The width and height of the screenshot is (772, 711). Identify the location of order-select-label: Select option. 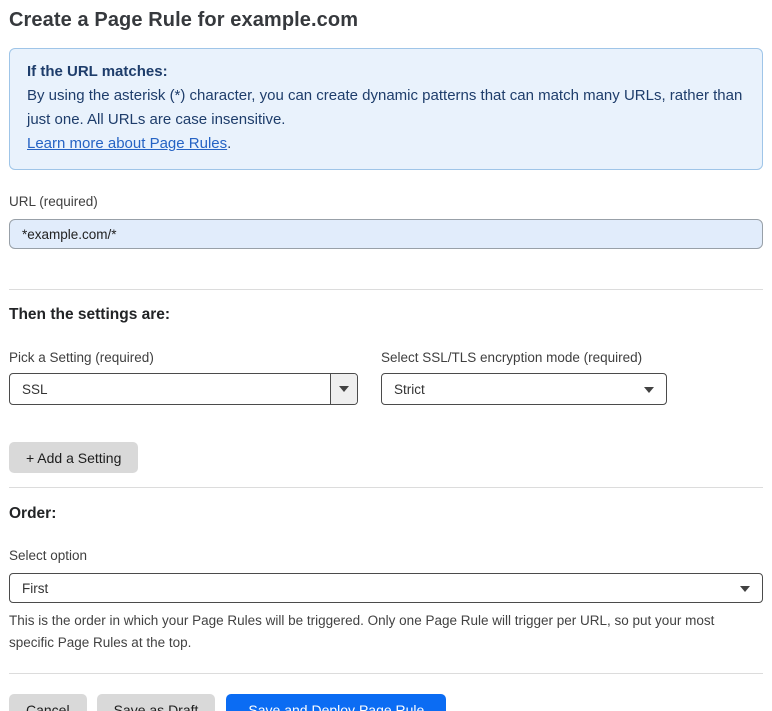
(48, 555).